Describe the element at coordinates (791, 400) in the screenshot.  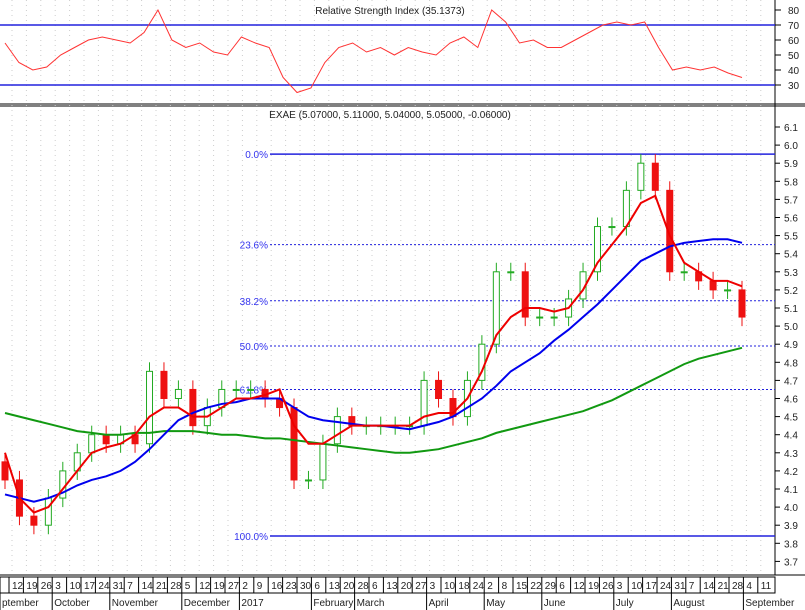
I see `price-y-tick-label: 4.6` at that location.